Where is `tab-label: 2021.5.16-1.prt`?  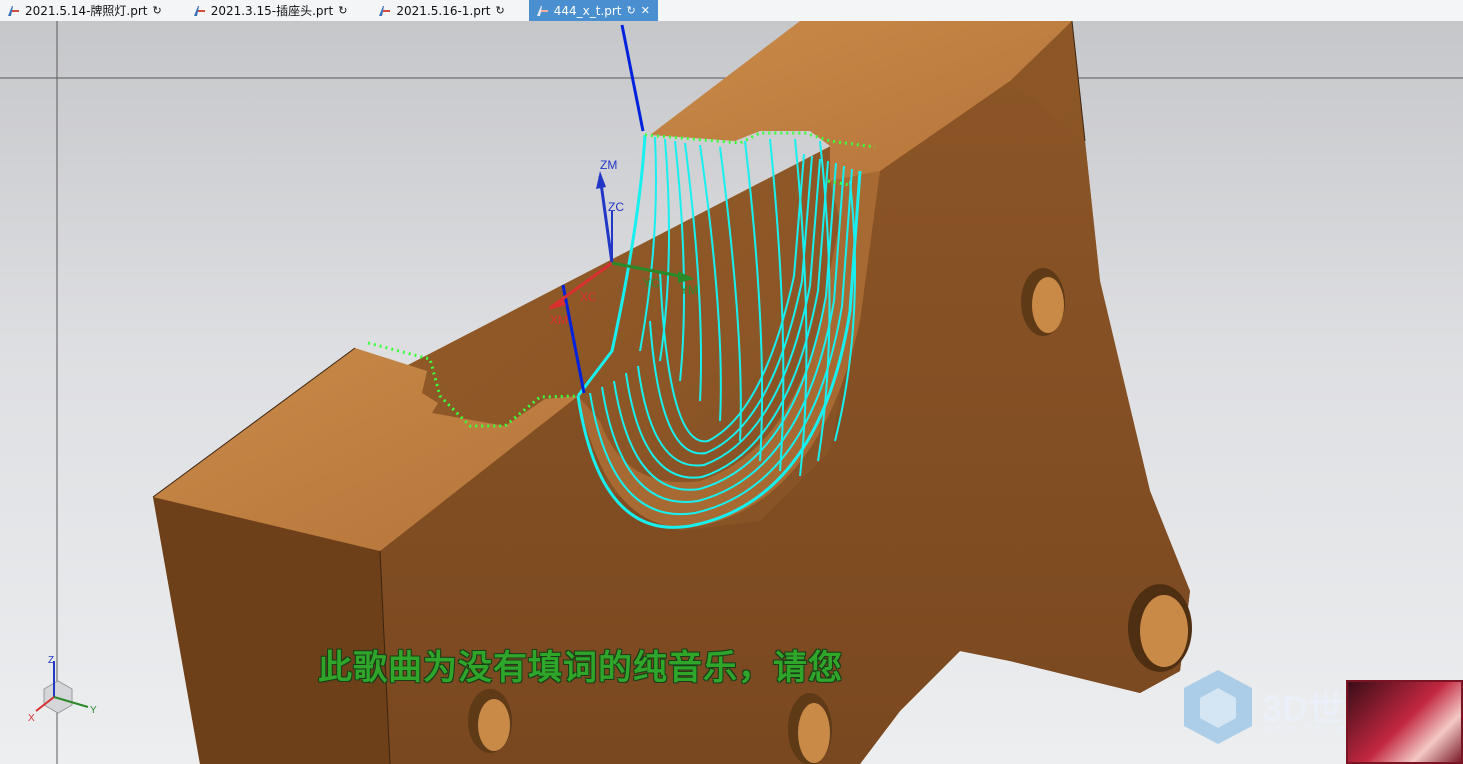
tab-label: 2021.5.16-1.prt is located at coordinates (443, 10).